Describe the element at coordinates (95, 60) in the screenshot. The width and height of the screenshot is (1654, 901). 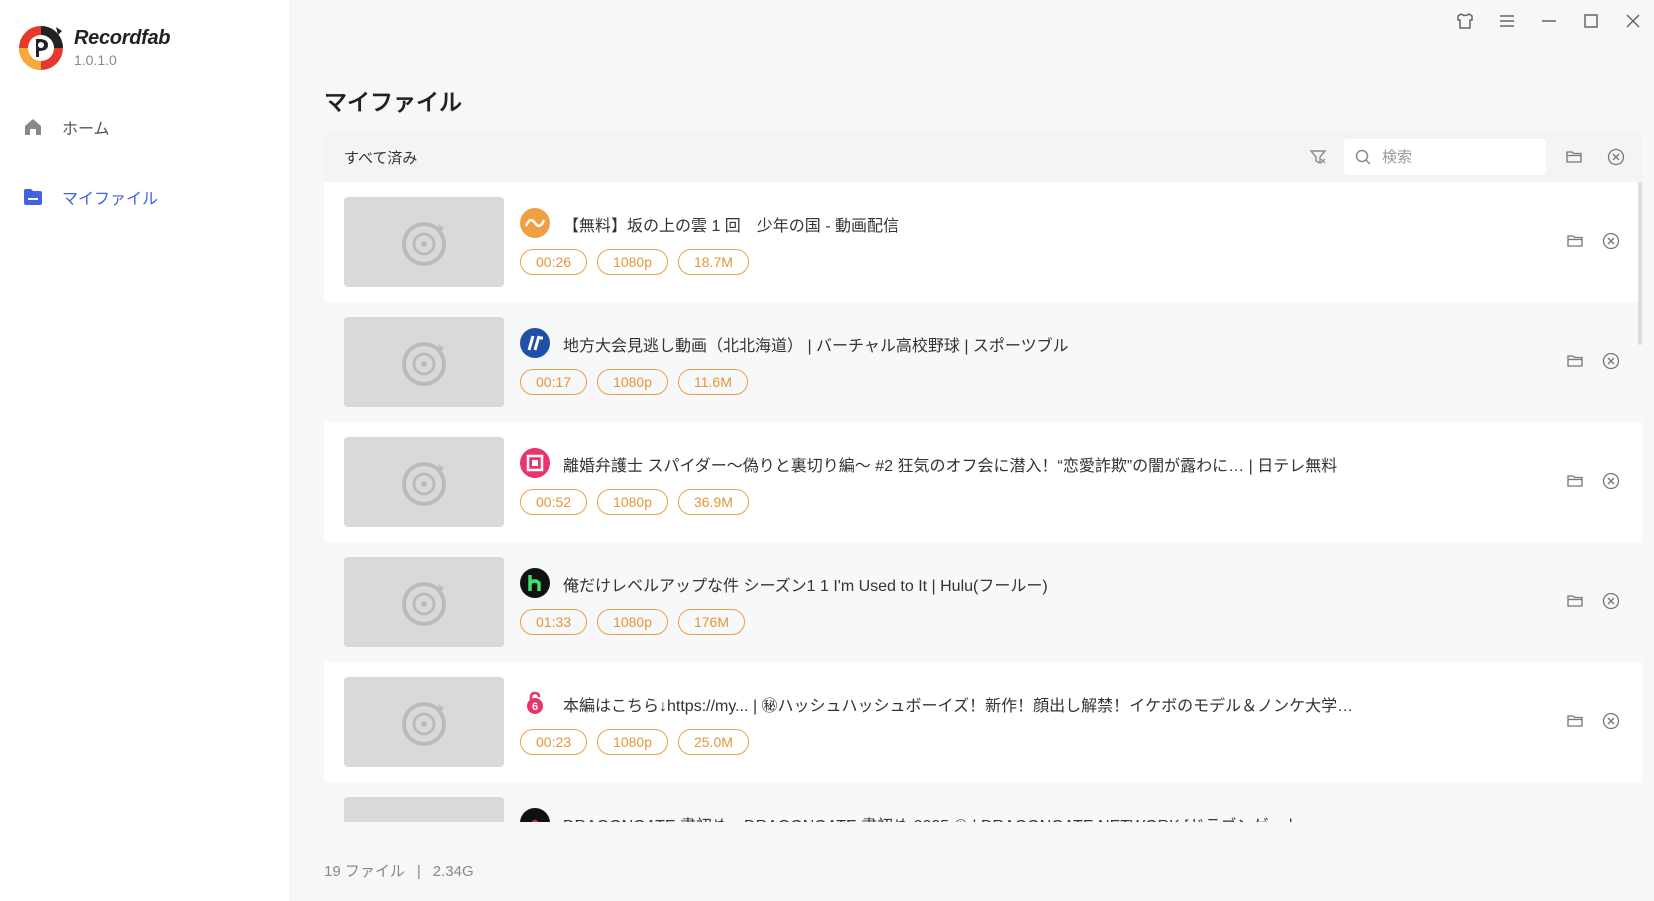
I see `app-version: 1.0.1.0` at that location.